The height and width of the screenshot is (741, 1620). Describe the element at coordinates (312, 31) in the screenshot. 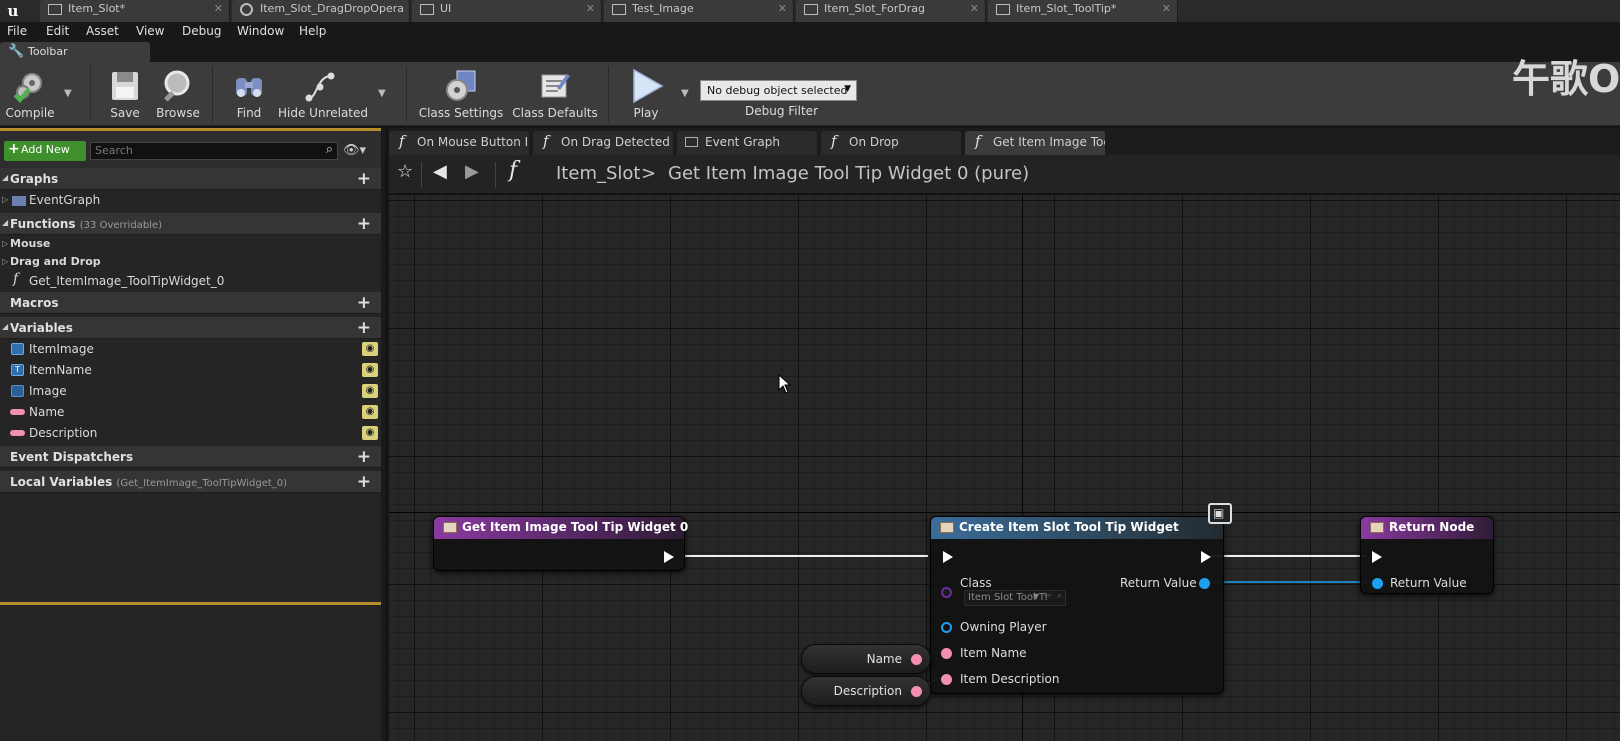

I see `menu-help: Help` at that location.